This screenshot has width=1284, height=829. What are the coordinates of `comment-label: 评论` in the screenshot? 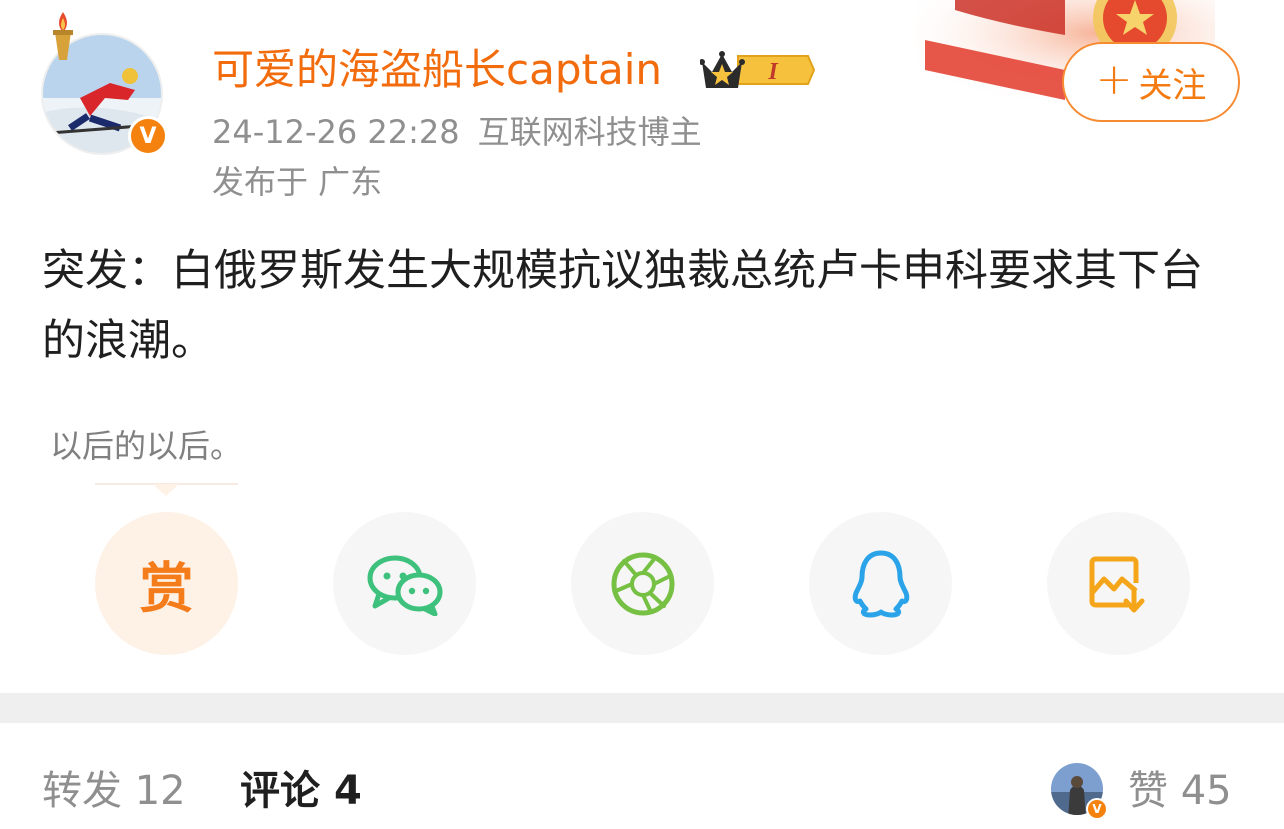 It's located at (280, 791).